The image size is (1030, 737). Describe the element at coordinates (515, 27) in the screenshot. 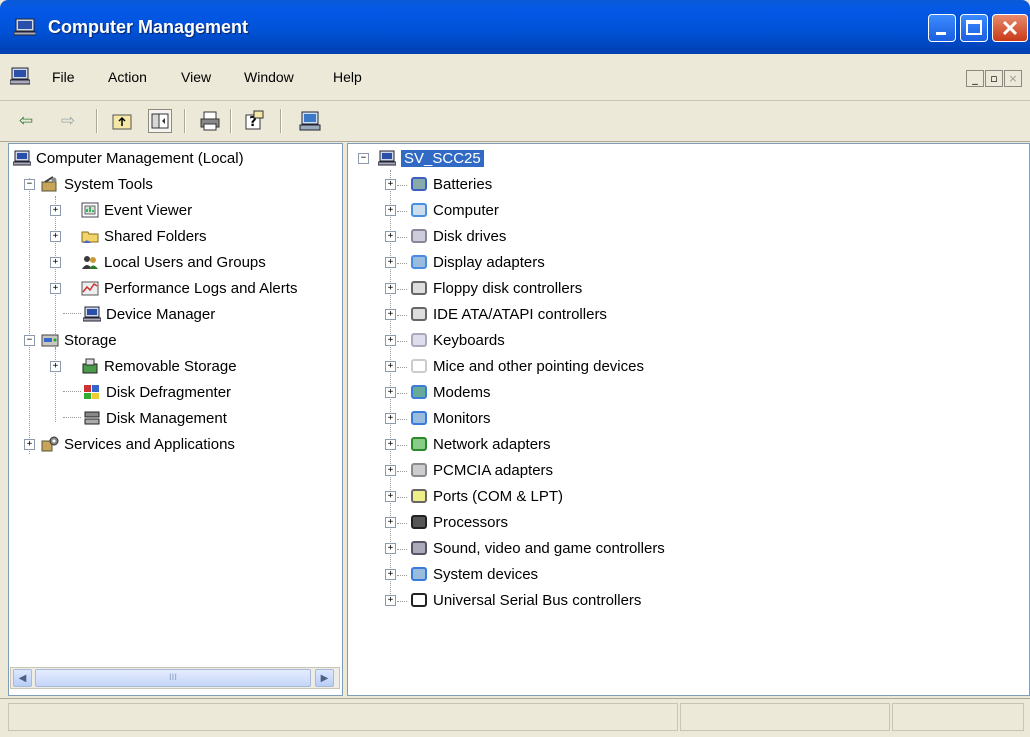

I see `title-bar: Computer Management` at that location.